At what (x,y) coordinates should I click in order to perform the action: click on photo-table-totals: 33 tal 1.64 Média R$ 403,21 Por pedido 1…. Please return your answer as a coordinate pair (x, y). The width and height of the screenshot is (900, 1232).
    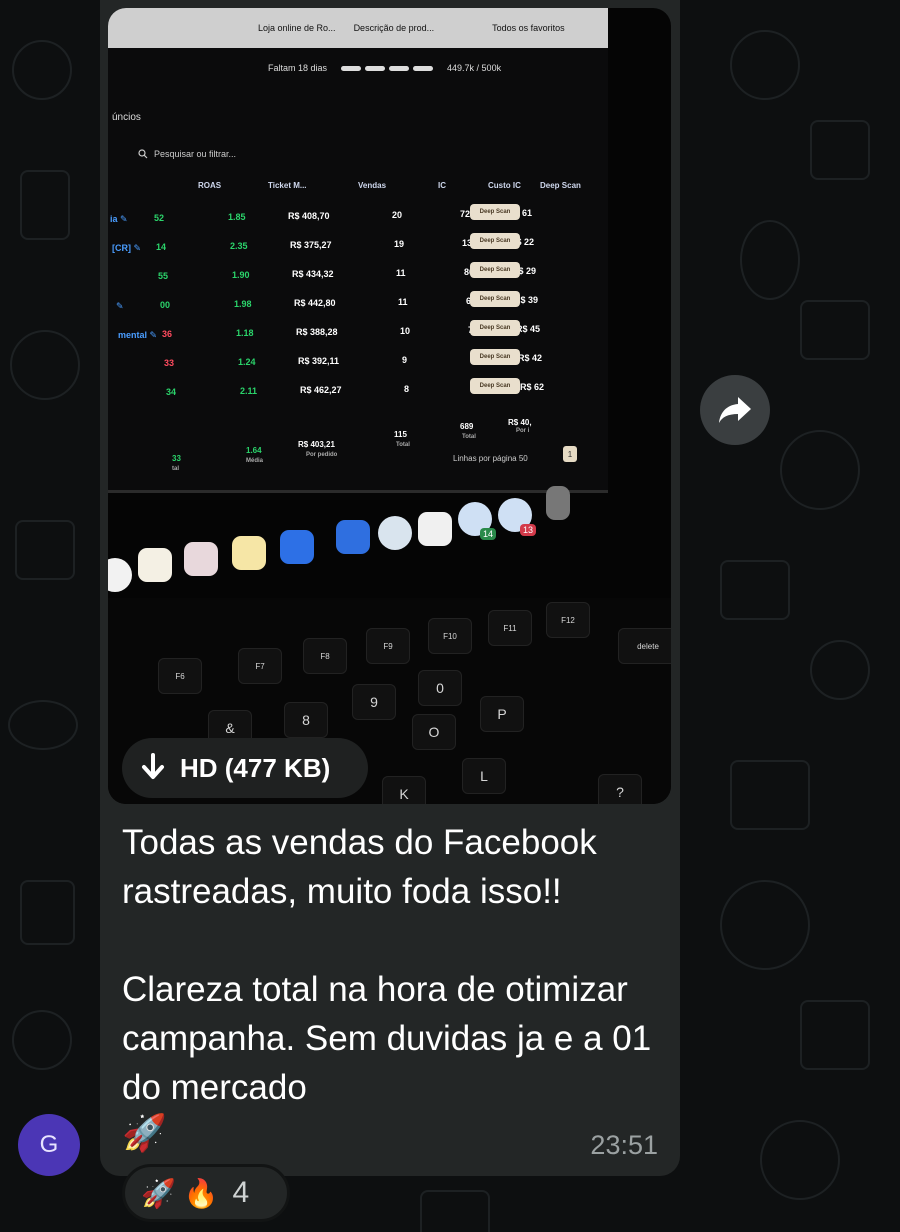
    Looking at the image, I should click on (358, 445).